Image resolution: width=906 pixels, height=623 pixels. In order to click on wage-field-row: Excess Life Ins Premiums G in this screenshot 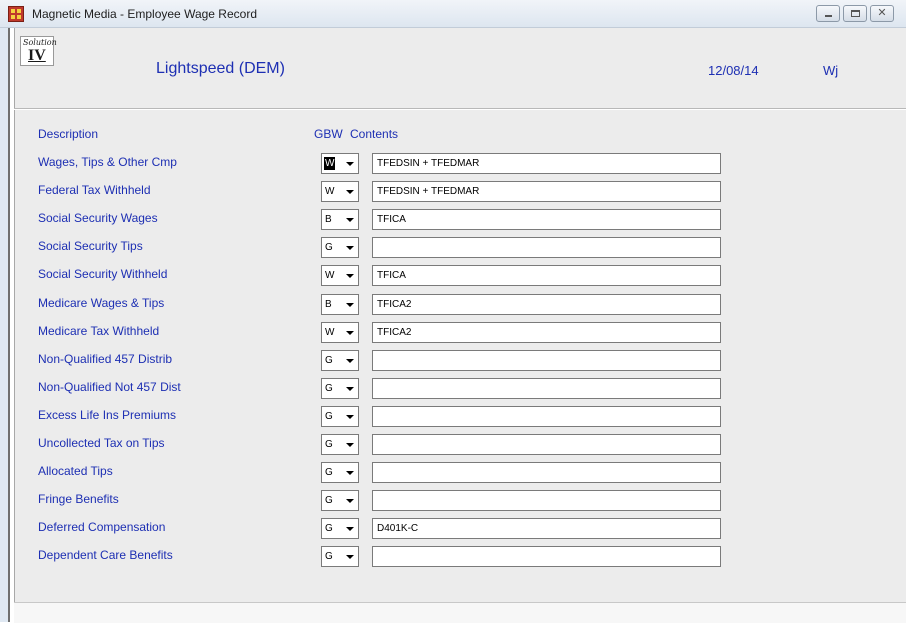, I will do `click(458, 418)`.